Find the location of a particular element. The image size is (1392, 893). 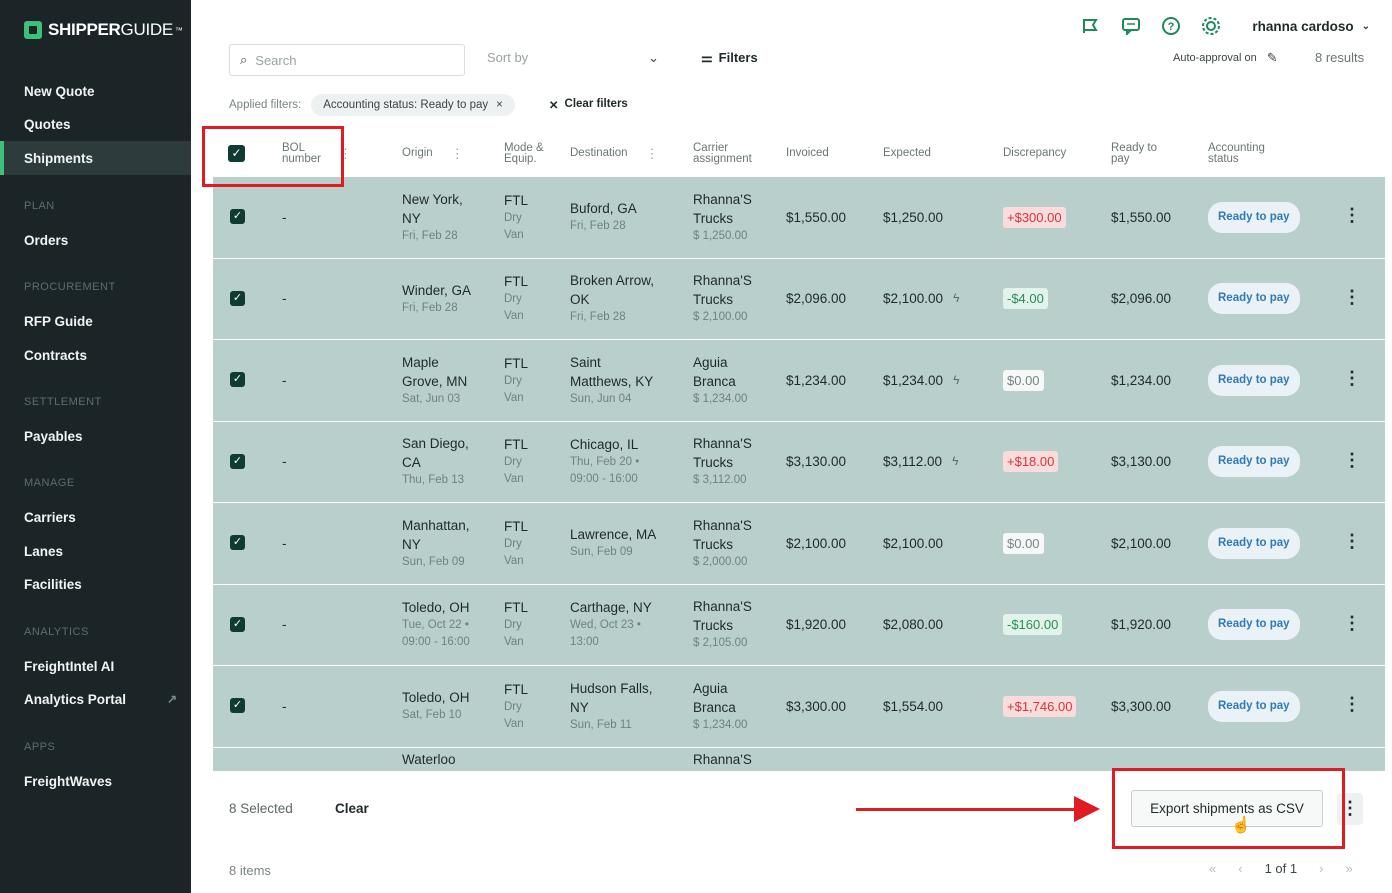

edit-icon: ✎ is located at coordinates (1272, 58).